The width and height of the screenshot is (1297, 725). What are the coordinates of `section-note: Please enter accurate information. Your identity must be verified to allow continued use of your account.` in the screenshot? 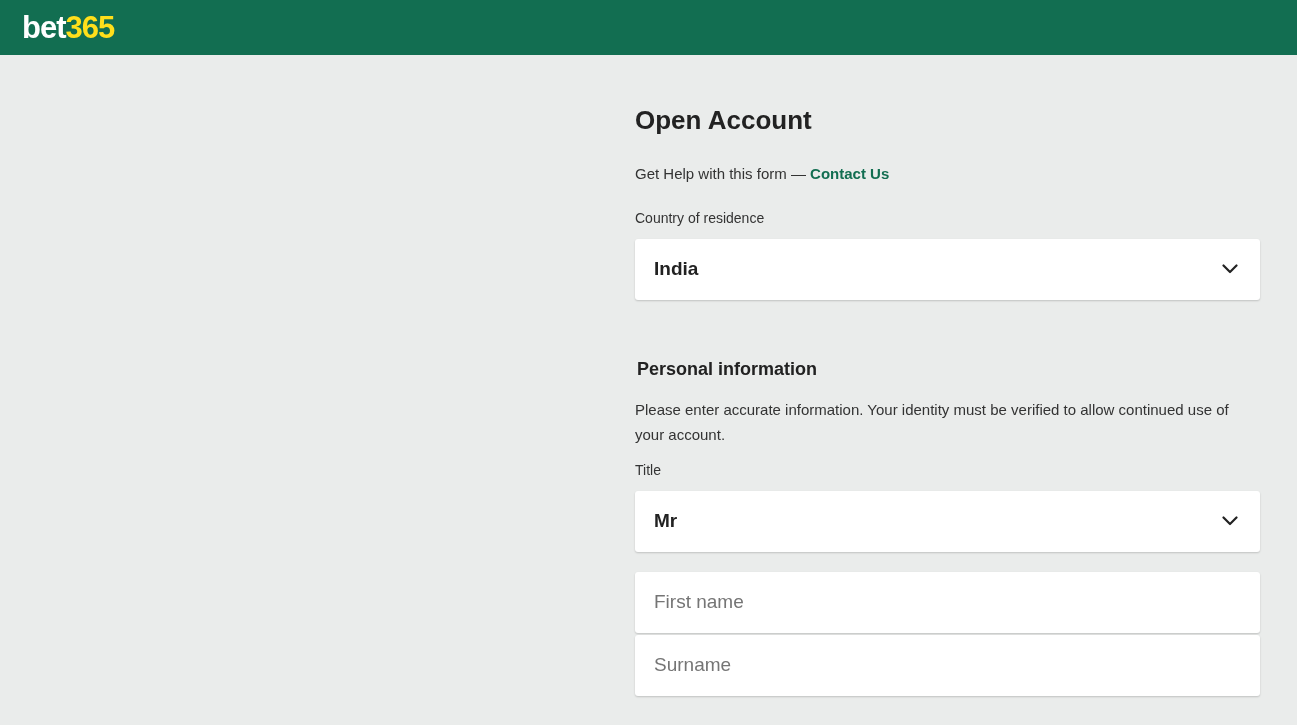 It's located at (932, 422).